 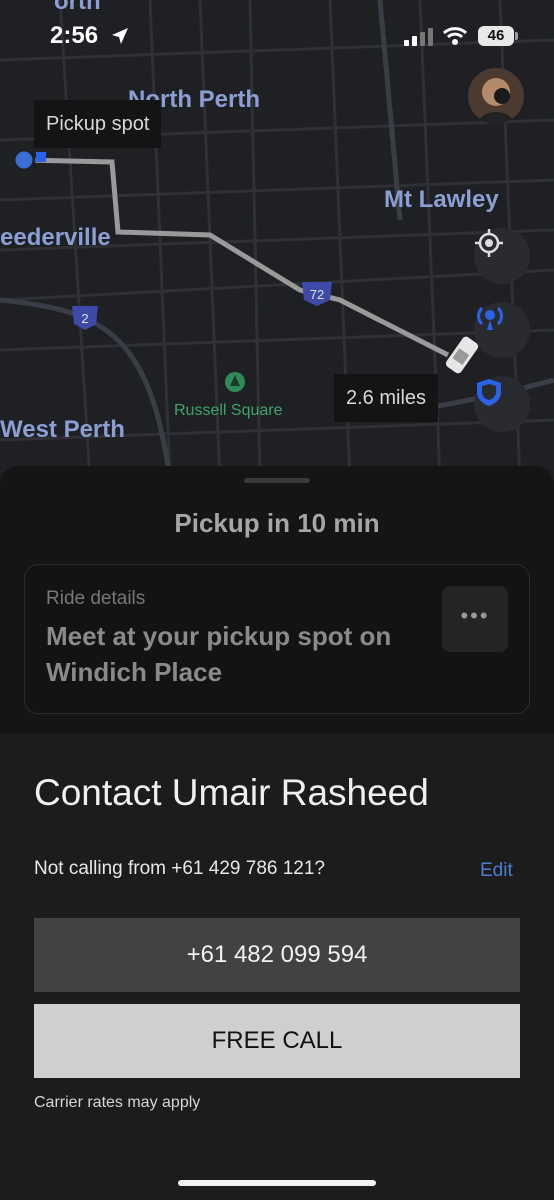 I want to click on svg-text: 72, so click(x=317, y=294).